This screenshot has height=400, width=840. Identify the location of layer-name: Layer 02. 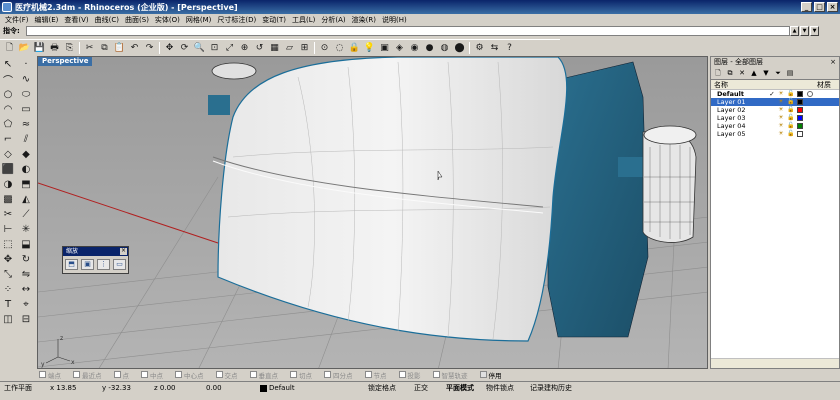
(739, 110).